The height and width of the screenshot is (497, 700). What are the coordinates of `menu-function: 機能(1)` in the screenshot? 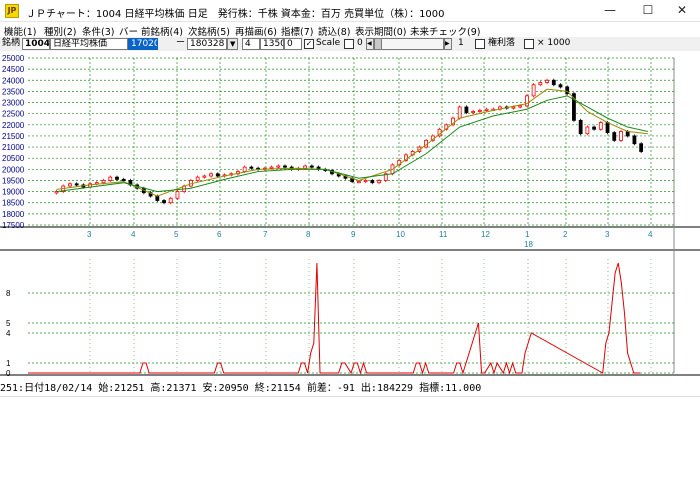 It's located at (20, 31).